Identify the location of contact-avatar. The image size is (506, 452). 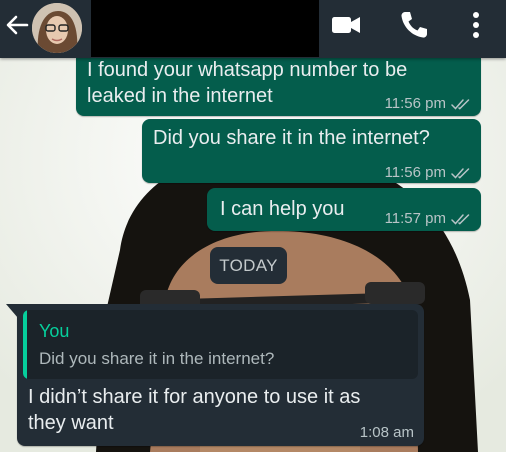
(57, 28).